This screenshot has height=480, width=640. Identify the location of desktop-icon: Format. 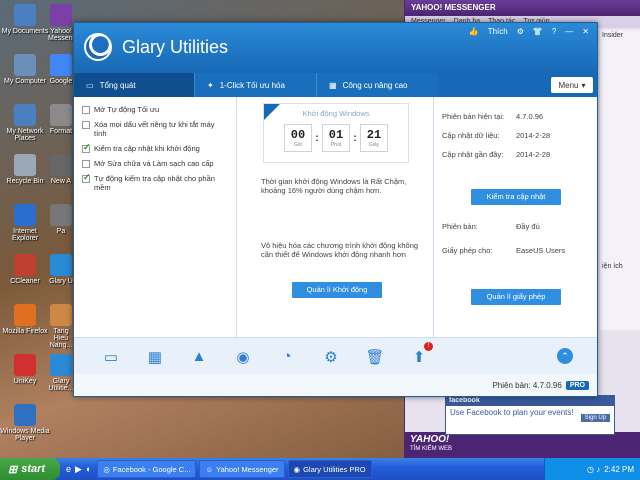
(61, 119).